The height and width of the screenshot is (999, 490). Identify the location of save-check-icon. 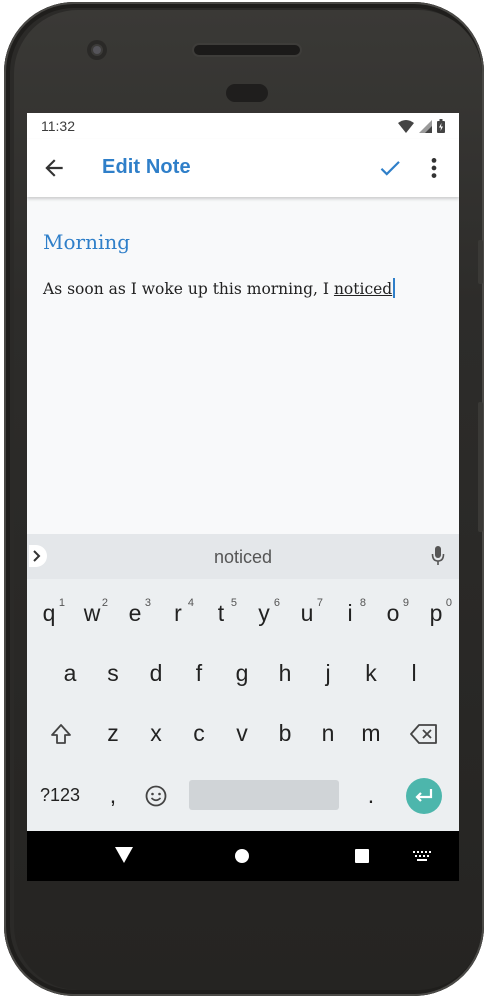
(390, 168).